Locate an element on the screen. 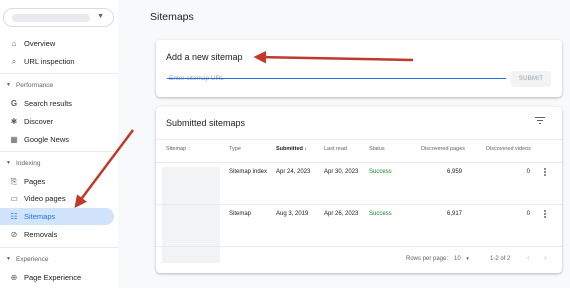  sitemap-url-input-underline is located at coordinates (336, 78).